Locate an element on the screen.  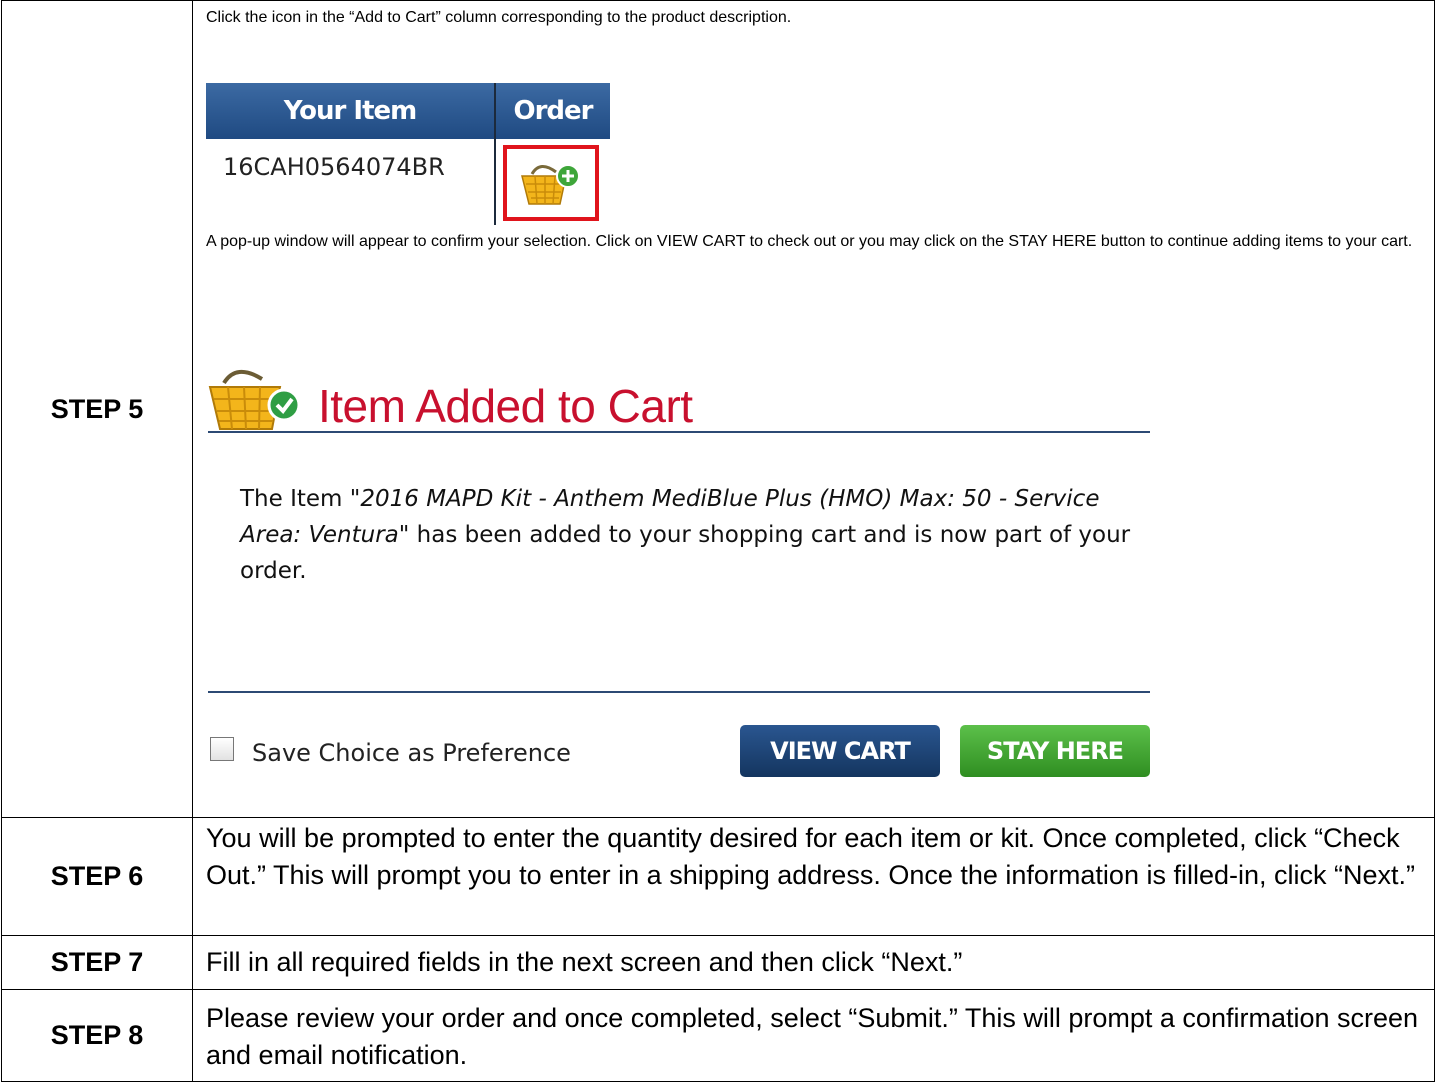
popup-top-rule is located at coordinates (679, 432).